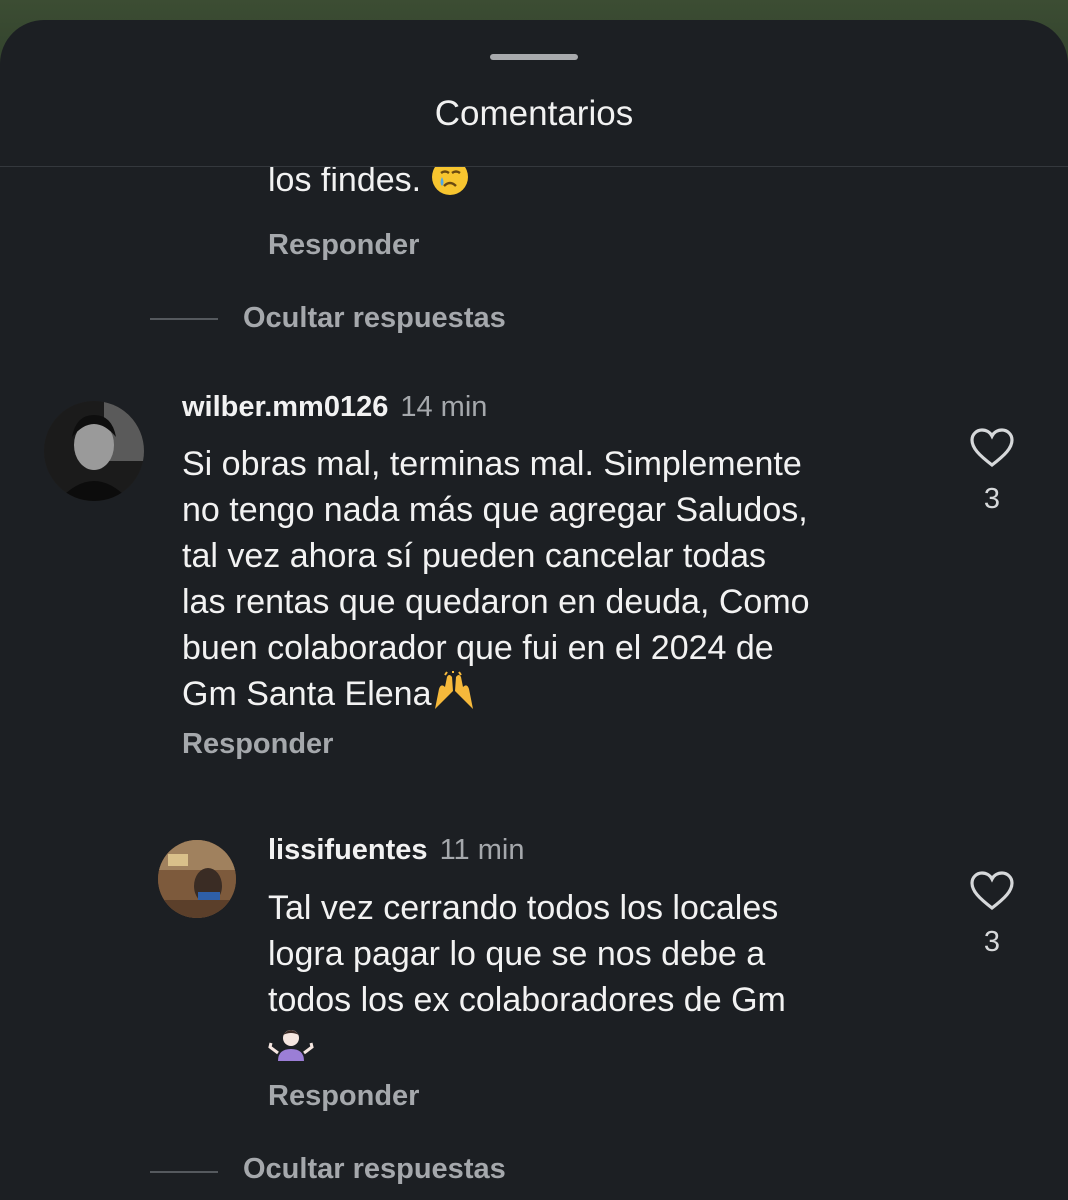 Image resolution: width=1068 pixels, height=1200 pixels. What do you see at coordinates (534, 113) in the screenshot?
I see `sheet-title: Comentarios` at bounding box center [534, 113].